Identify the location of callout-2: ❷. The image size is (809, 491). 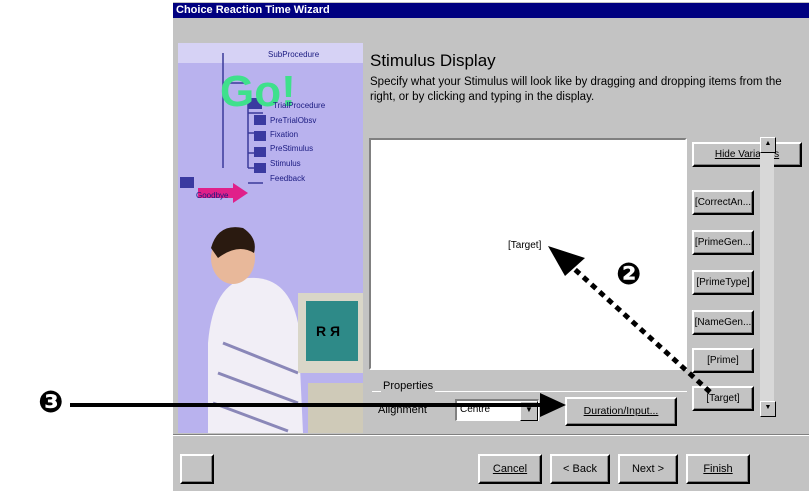
(629, 274).